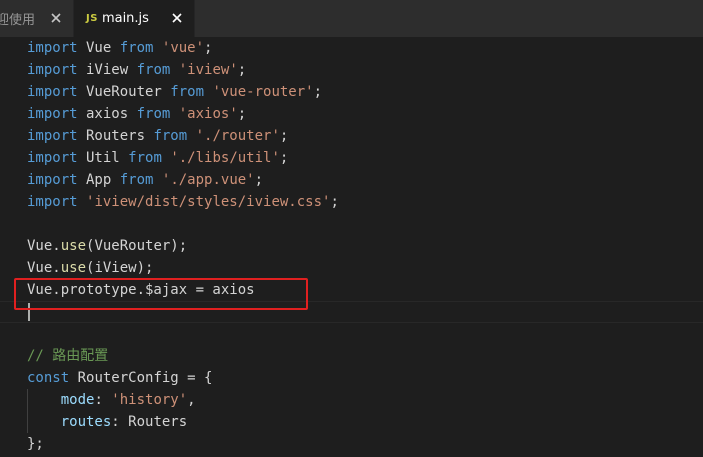 The width and height of the screenshot is (703, 457). I want to click on punctuation-token: (iView);, so click(120, 268).